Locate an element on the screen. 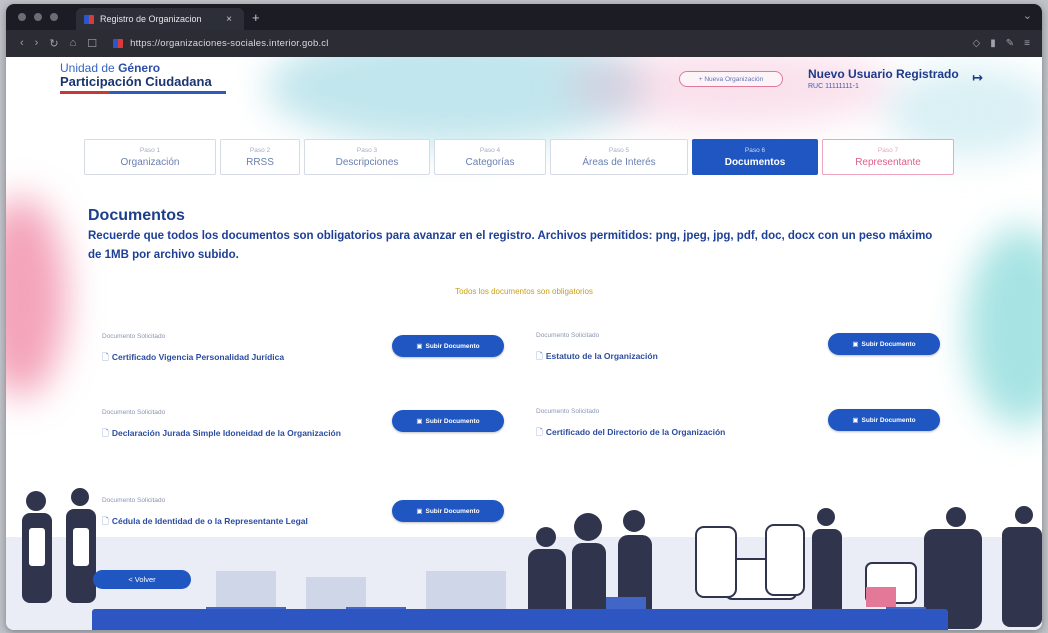 The width and height of the screenshot is (1048, 633). step-areas-de-interes: Paso 5 Áreas de Interés is located at coordinates (619, 157).